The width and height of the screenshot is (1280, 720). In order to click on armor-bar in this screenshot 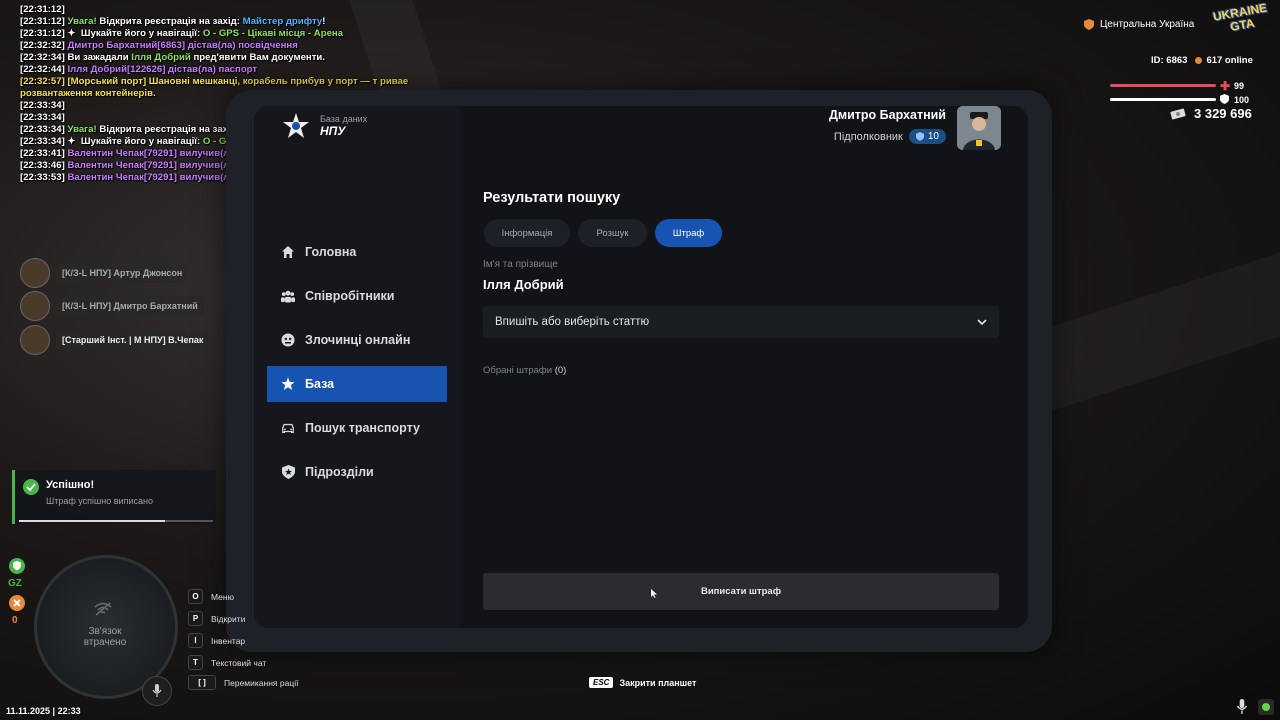, I will do `click(1163, 99)`.